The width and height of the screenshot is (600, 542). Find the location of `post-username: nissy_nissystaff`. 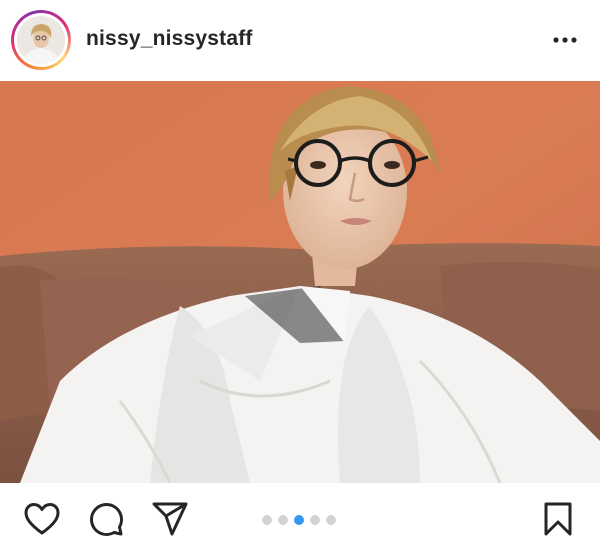

post-username: nissy_nissystaff is located at coordinates (169, 39).